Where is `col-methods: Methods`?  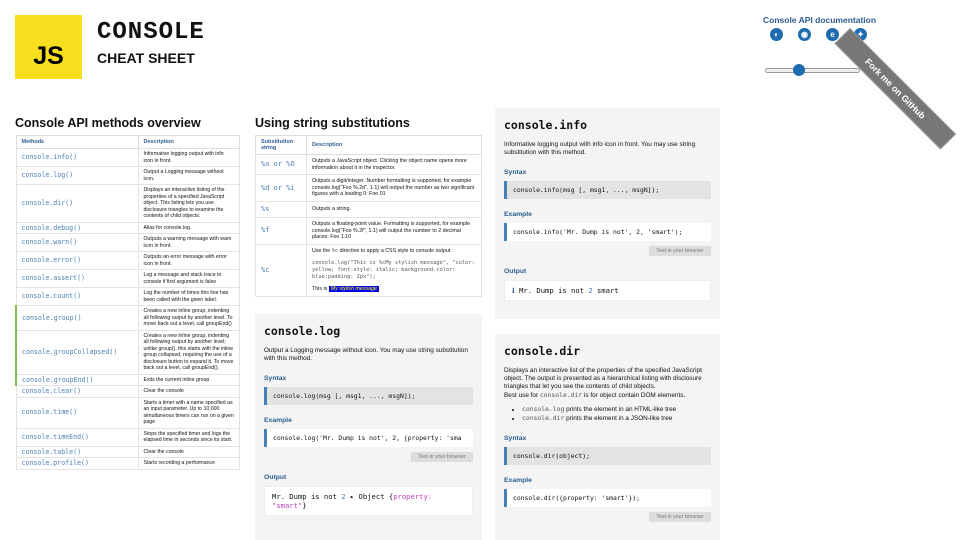
col-methods: Methods is located at coordinates (77, 142).